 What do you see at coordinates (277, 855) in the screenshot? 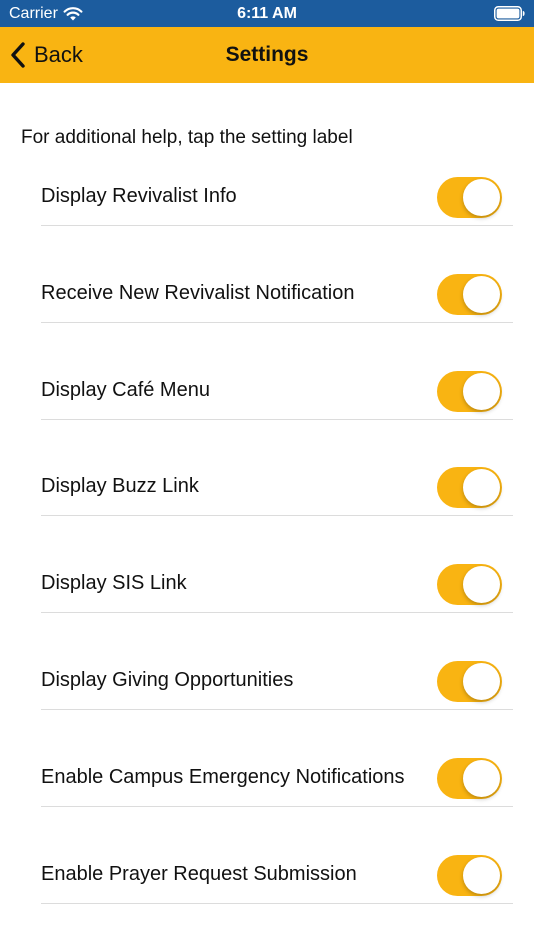
I see `setting-row-prayer-request: Enable Prayer Request Submission` at bounding box center [277, 855].